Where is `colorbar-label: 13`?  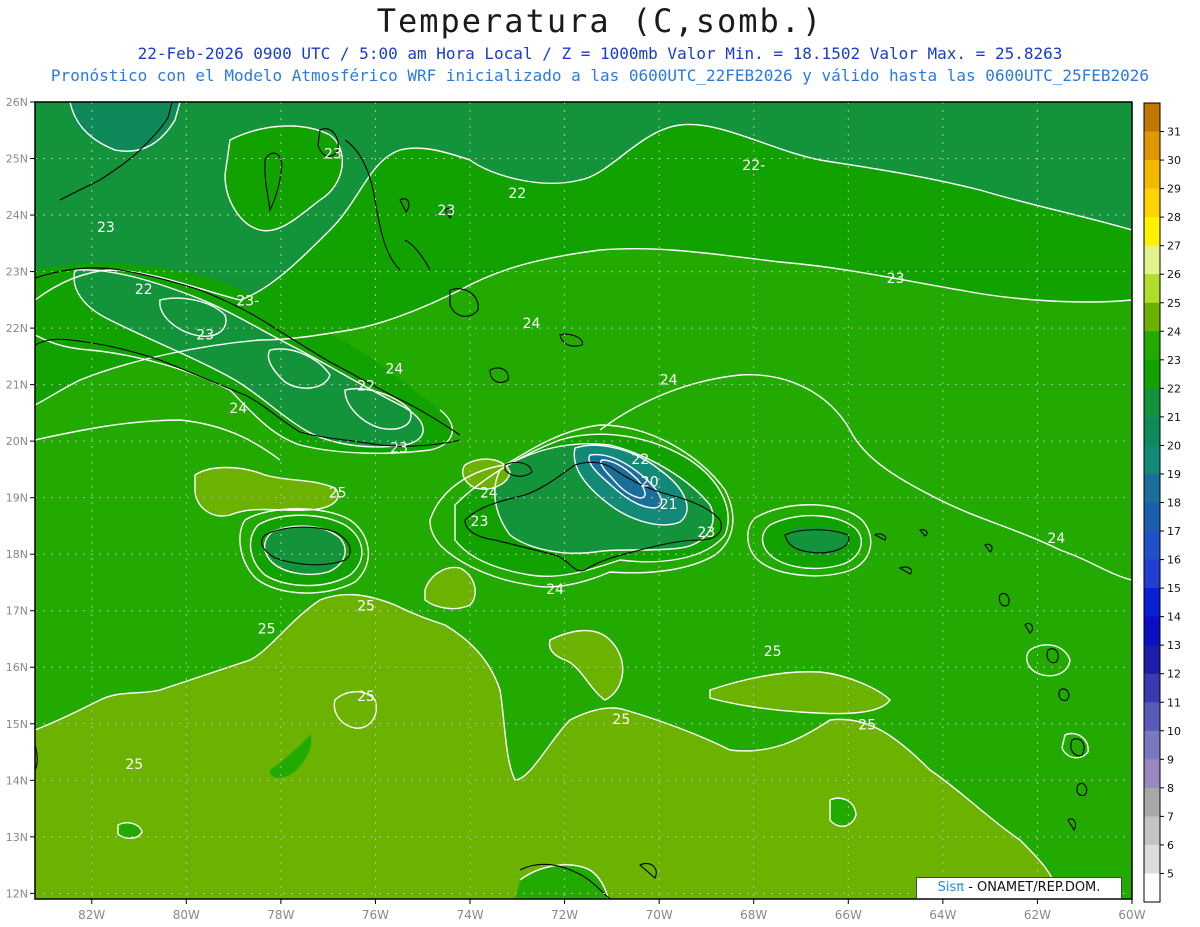
colorbar-label: 13 is located at coordinates (1174, 645).